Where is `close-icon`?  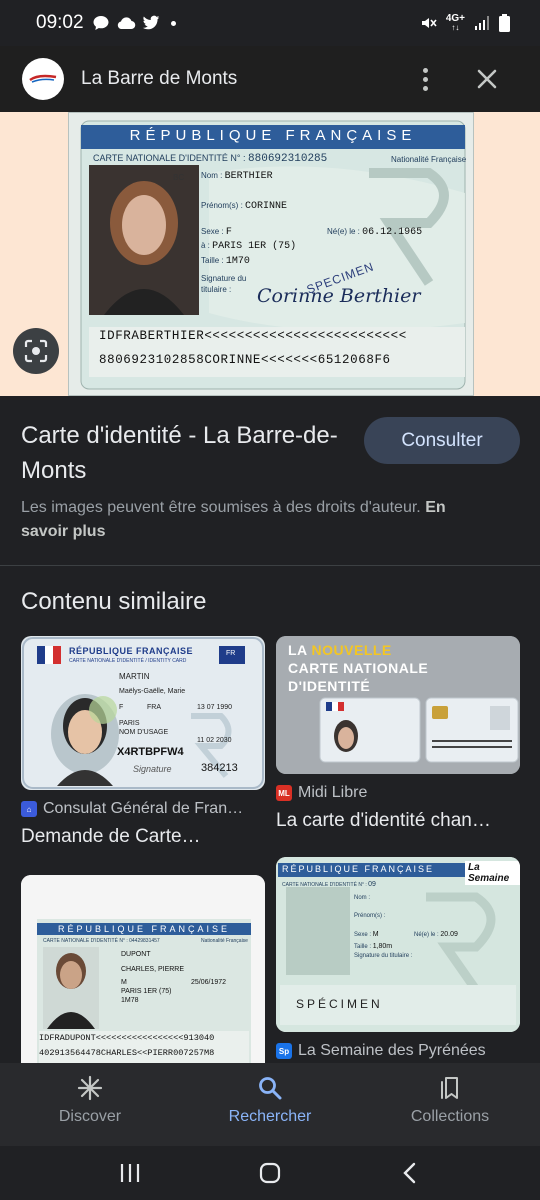 close-icon is located at coordinates (487, 79).